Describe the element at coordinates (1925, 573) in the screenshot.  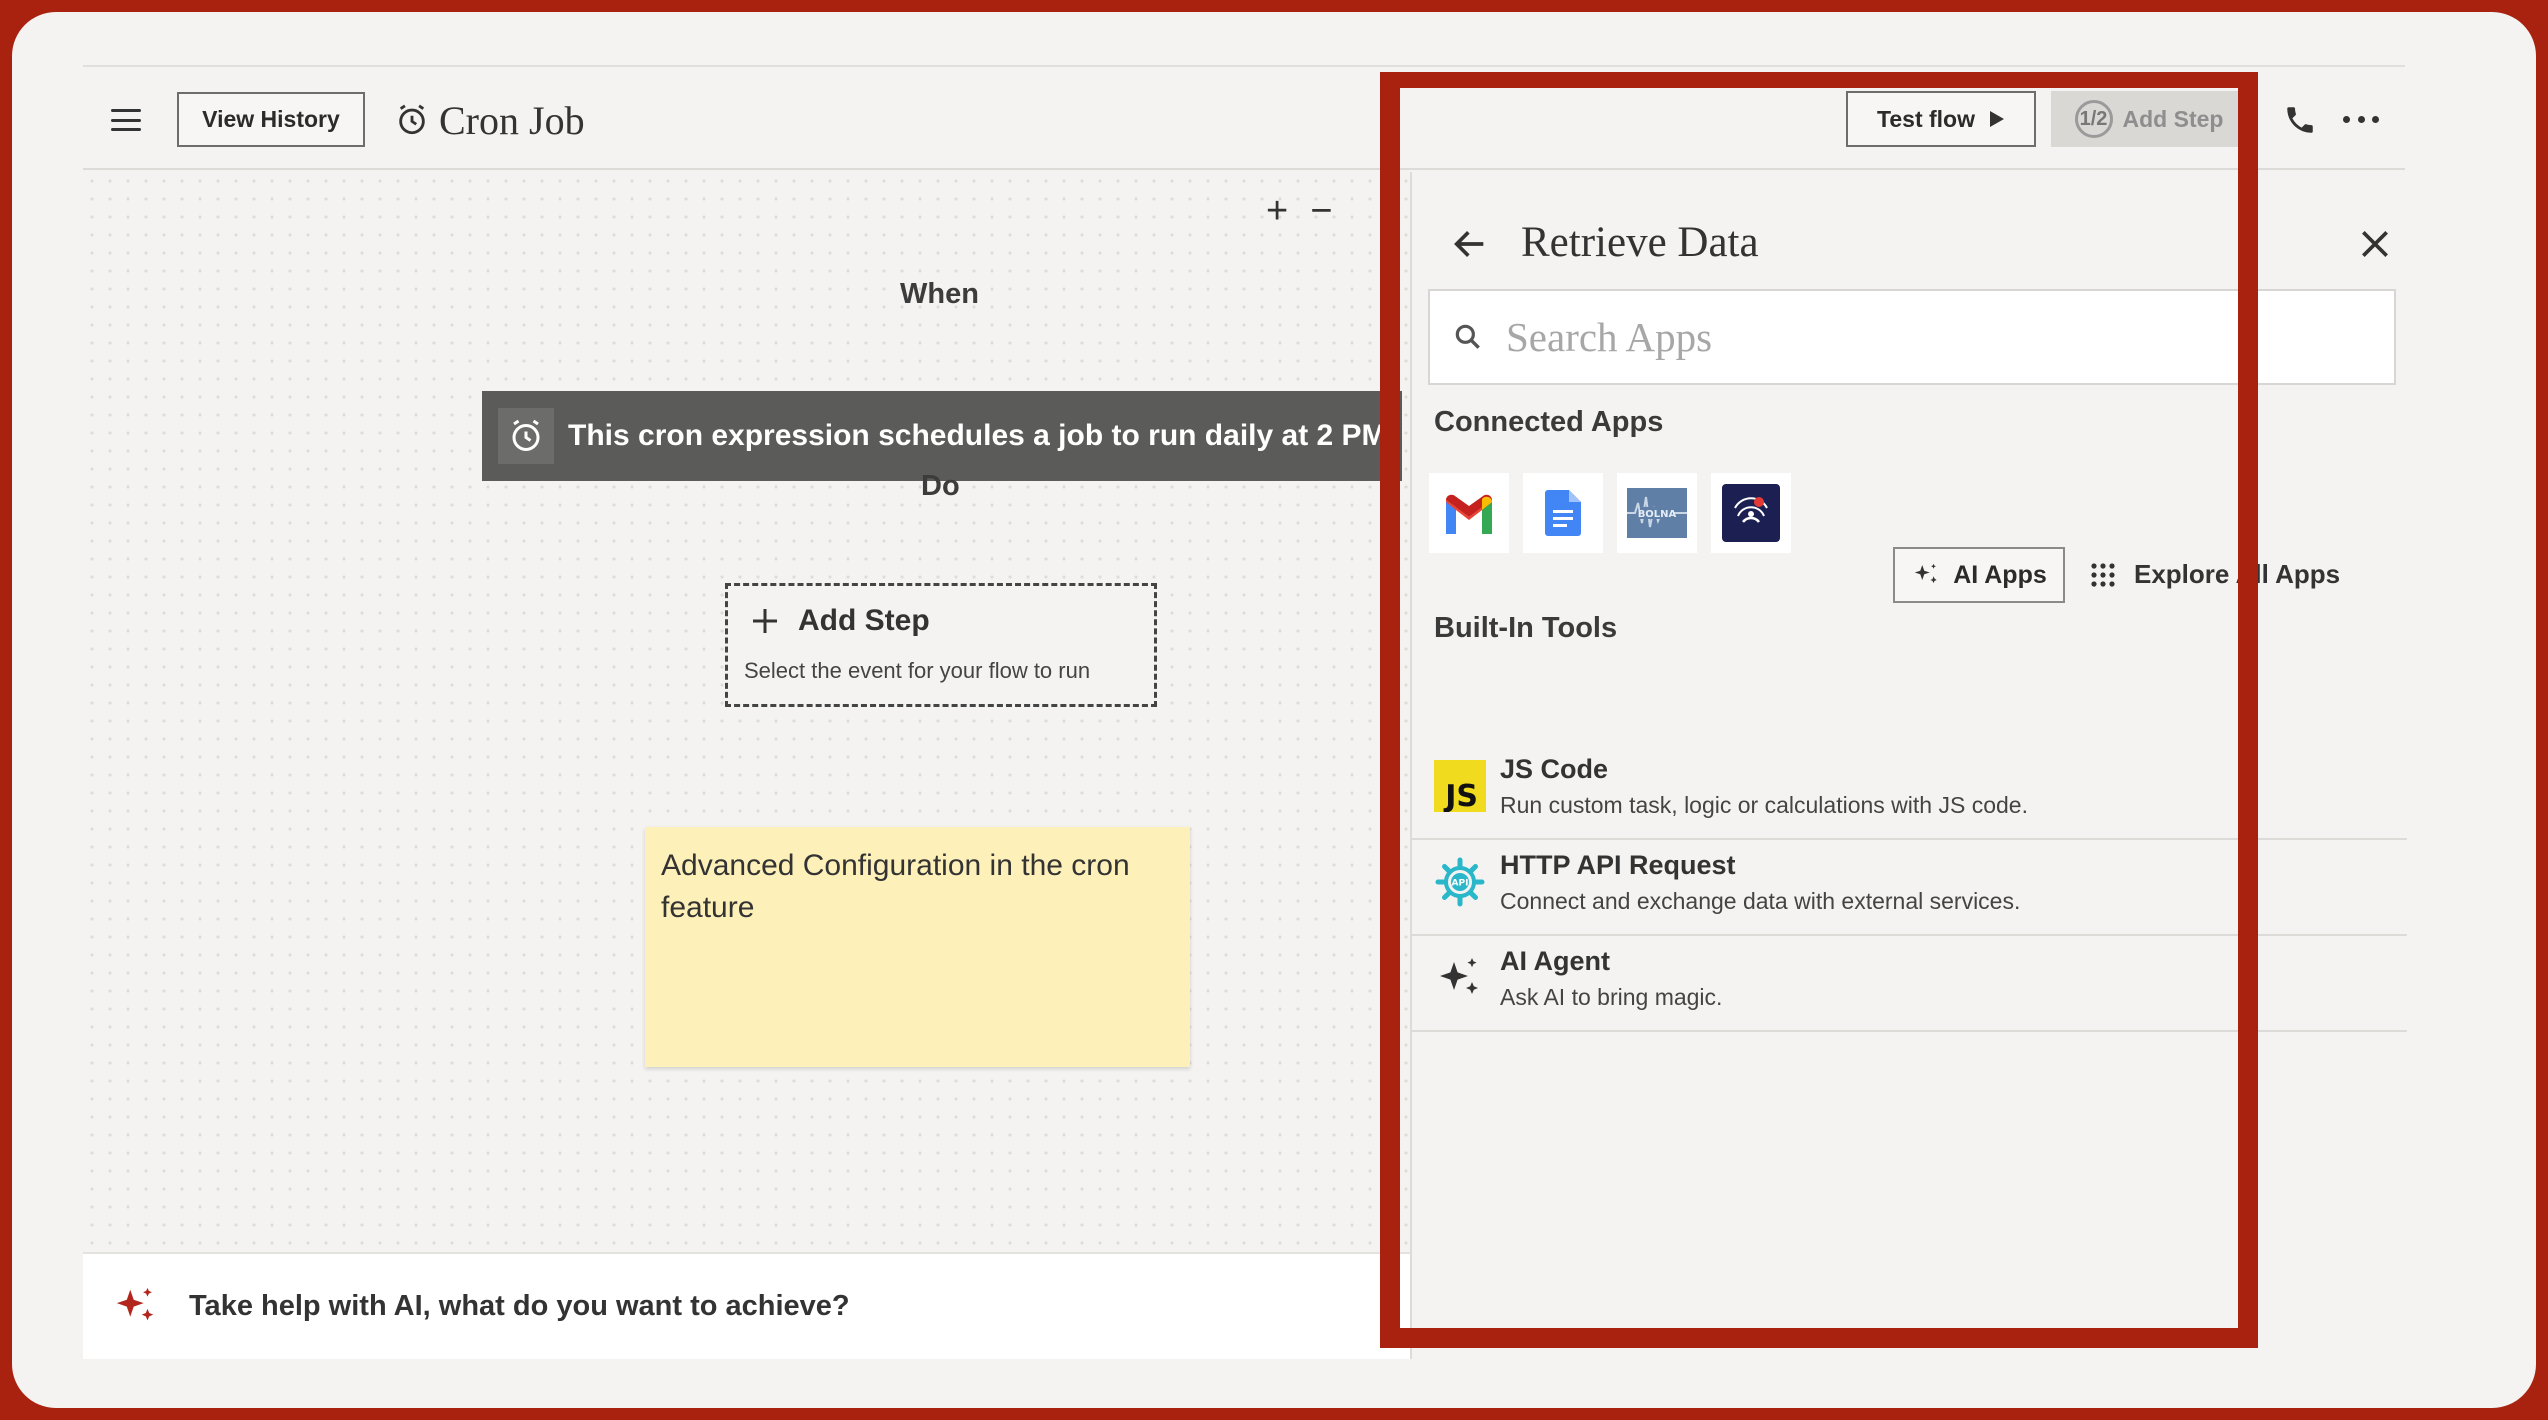
I see `ai-sparkle-icon` at that location.